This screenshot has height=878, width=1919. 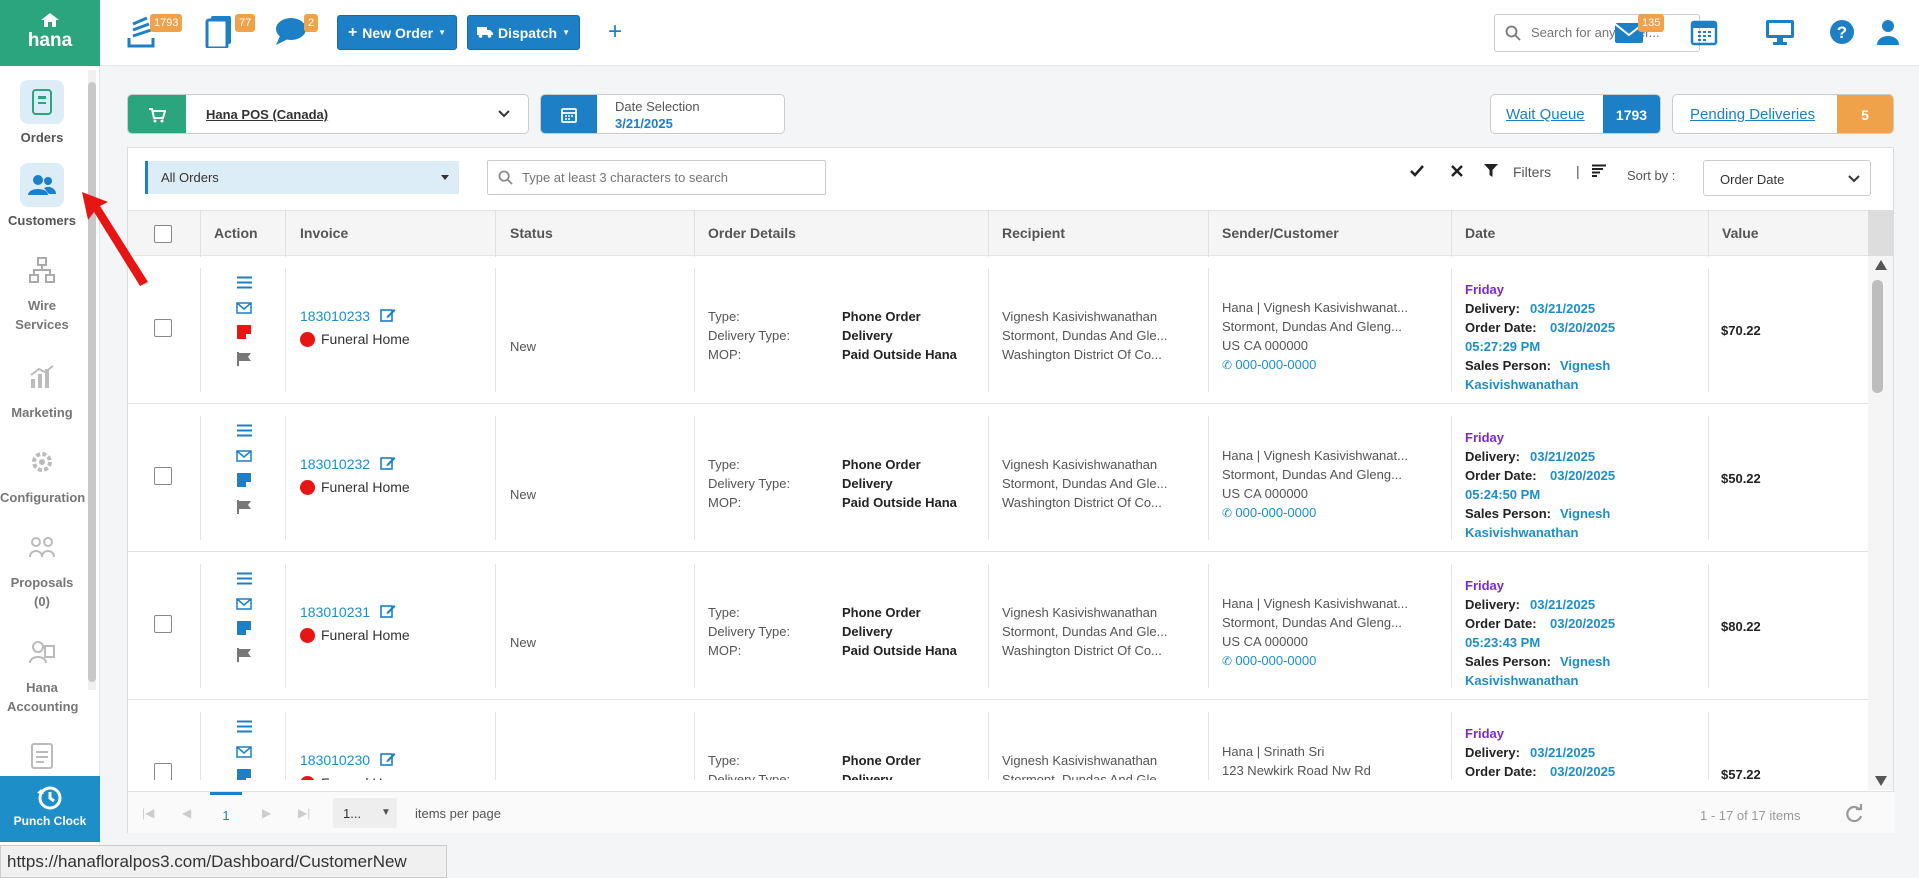 I want to click on invoice-link: 183010233, so click(x=335, y=316).